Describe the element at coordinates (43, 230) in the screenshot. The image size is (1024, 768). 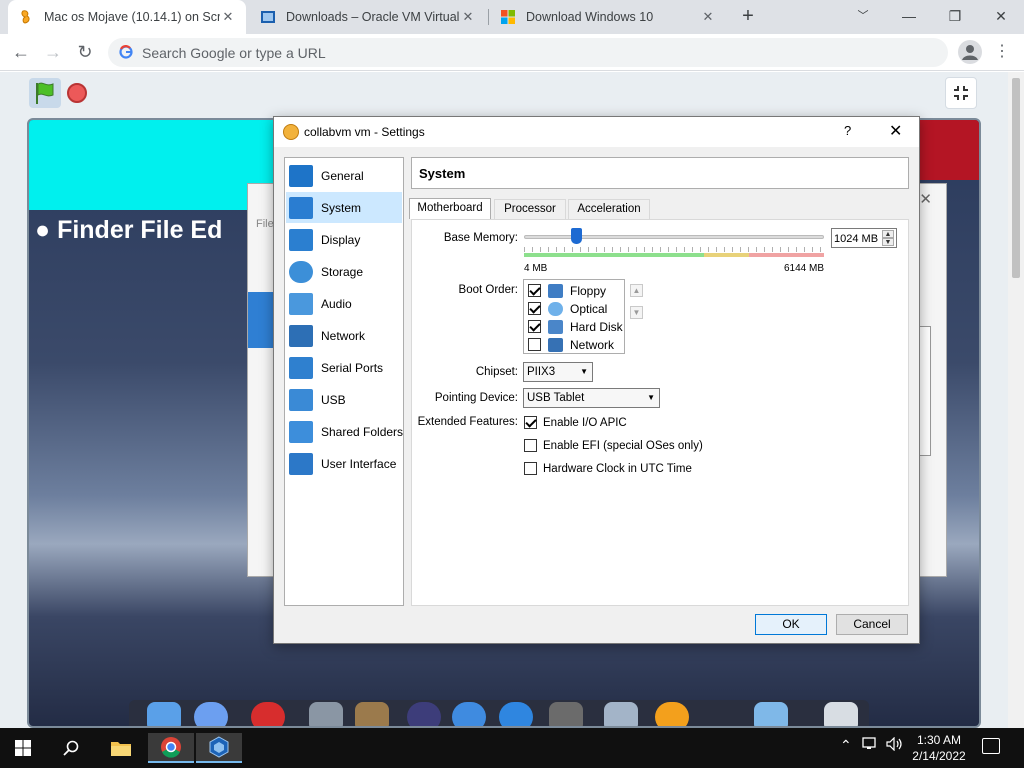
I see `apple-logo-icon: ●` at that location.